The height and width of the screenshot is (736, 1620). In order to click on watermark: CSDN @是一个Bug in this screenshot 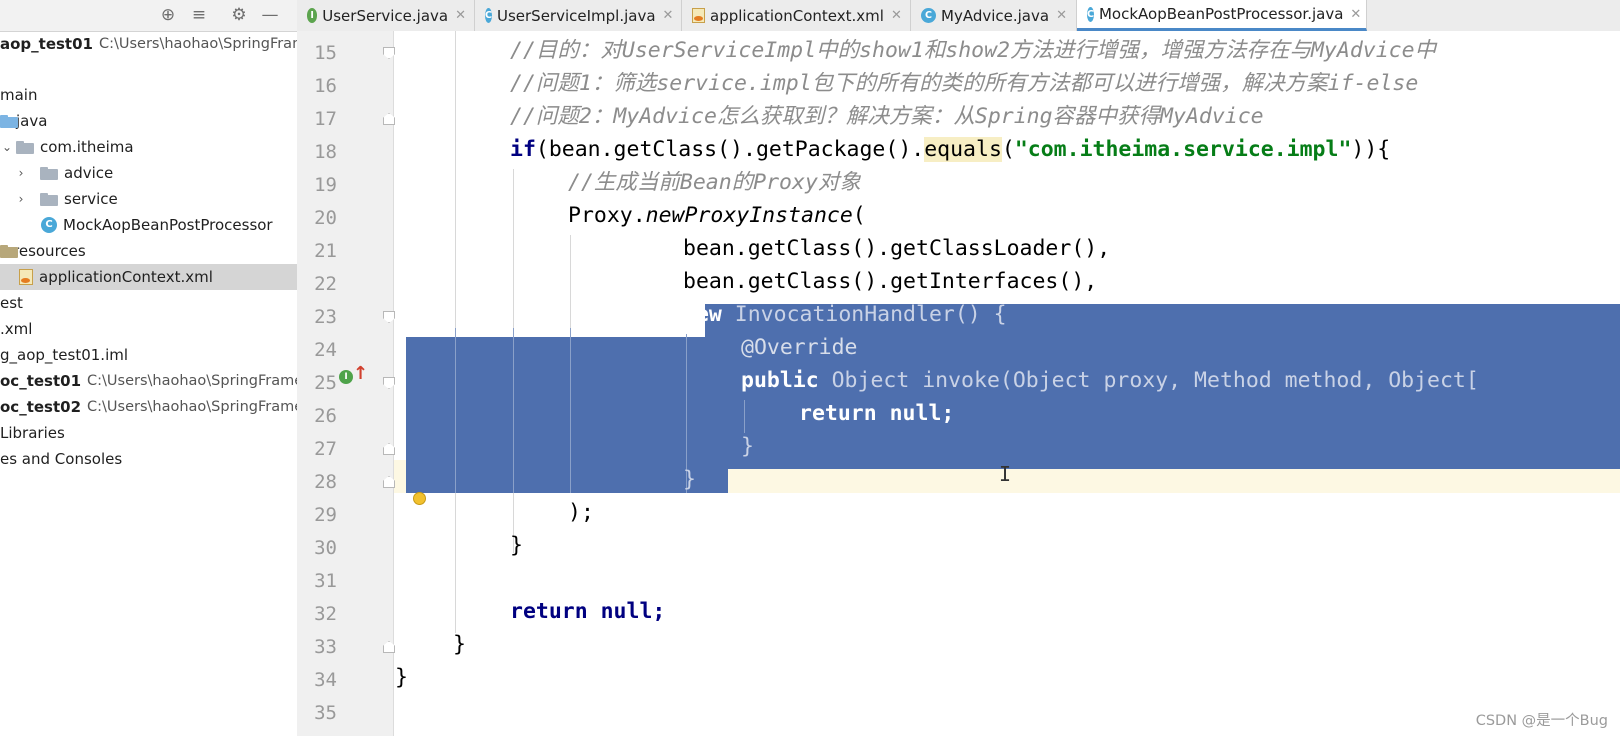, I will do `click(1541, 721)`.